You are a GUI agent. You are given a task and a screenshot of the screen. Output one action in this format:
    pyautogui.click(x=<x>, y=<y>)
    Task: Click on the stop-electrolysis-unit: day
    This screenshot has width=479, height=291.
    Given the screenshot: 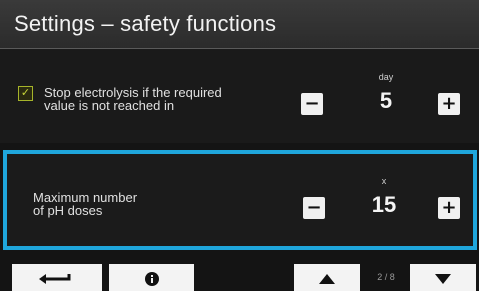 What is the action you would take?
    pyautogui.click(x=386, y=77)
    